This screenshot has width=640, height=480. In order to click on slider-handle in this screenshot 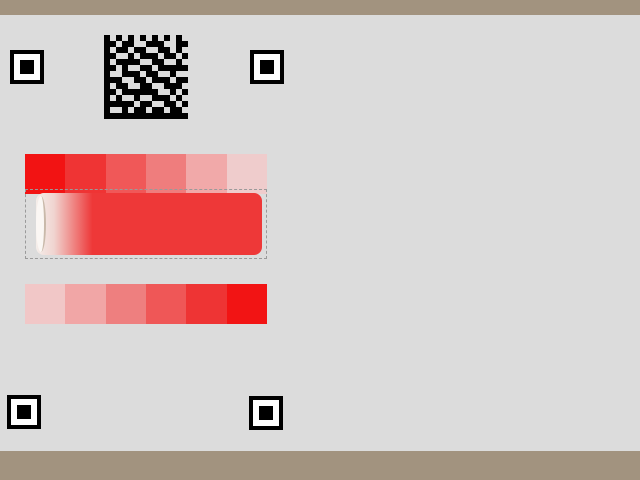, I will do `click(41, 224)`.